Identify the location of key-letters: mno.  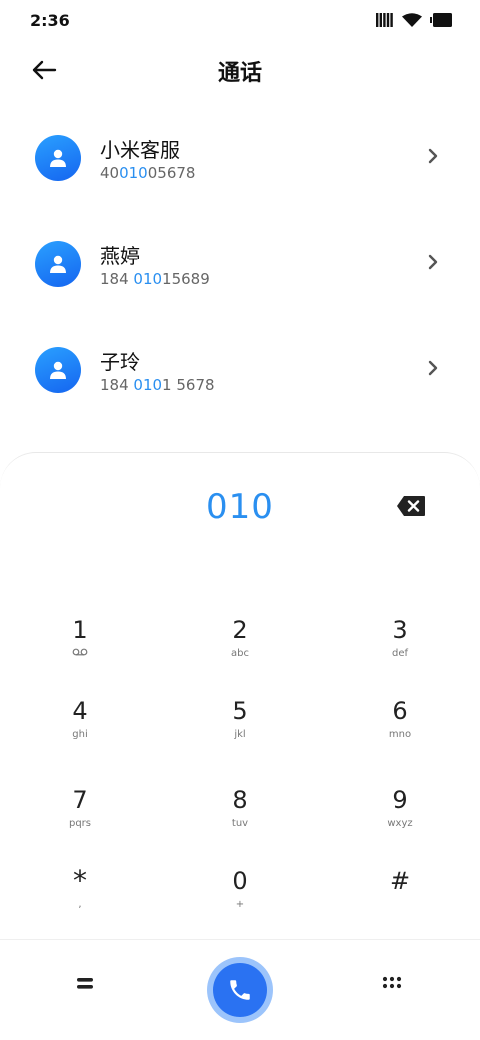
(400, 734).